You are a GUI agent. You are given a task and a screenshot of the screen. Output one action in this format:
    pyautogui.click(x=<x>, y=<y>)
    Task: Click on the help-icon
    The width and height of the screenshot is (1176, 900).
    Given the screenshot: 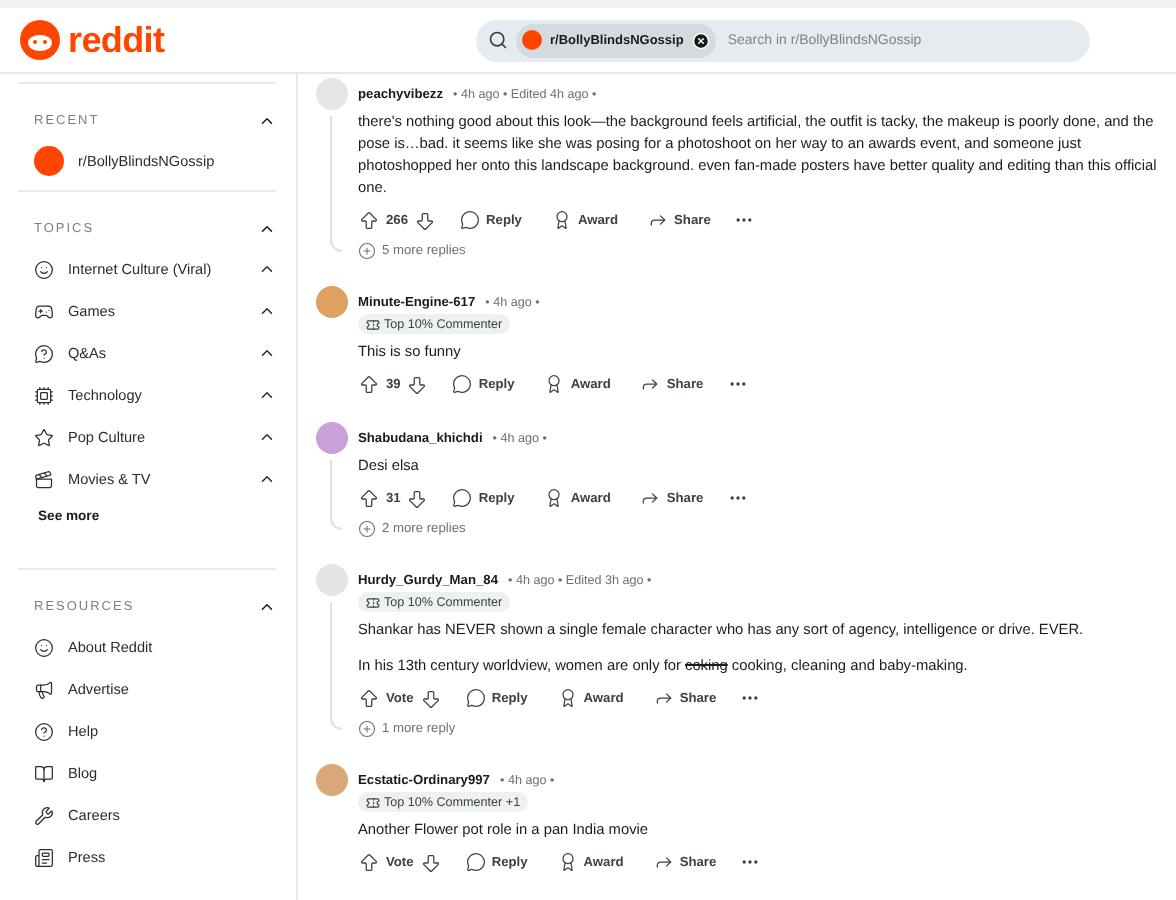 What is the action you would take?
    pyautogui.click(x=44, y=731)
    